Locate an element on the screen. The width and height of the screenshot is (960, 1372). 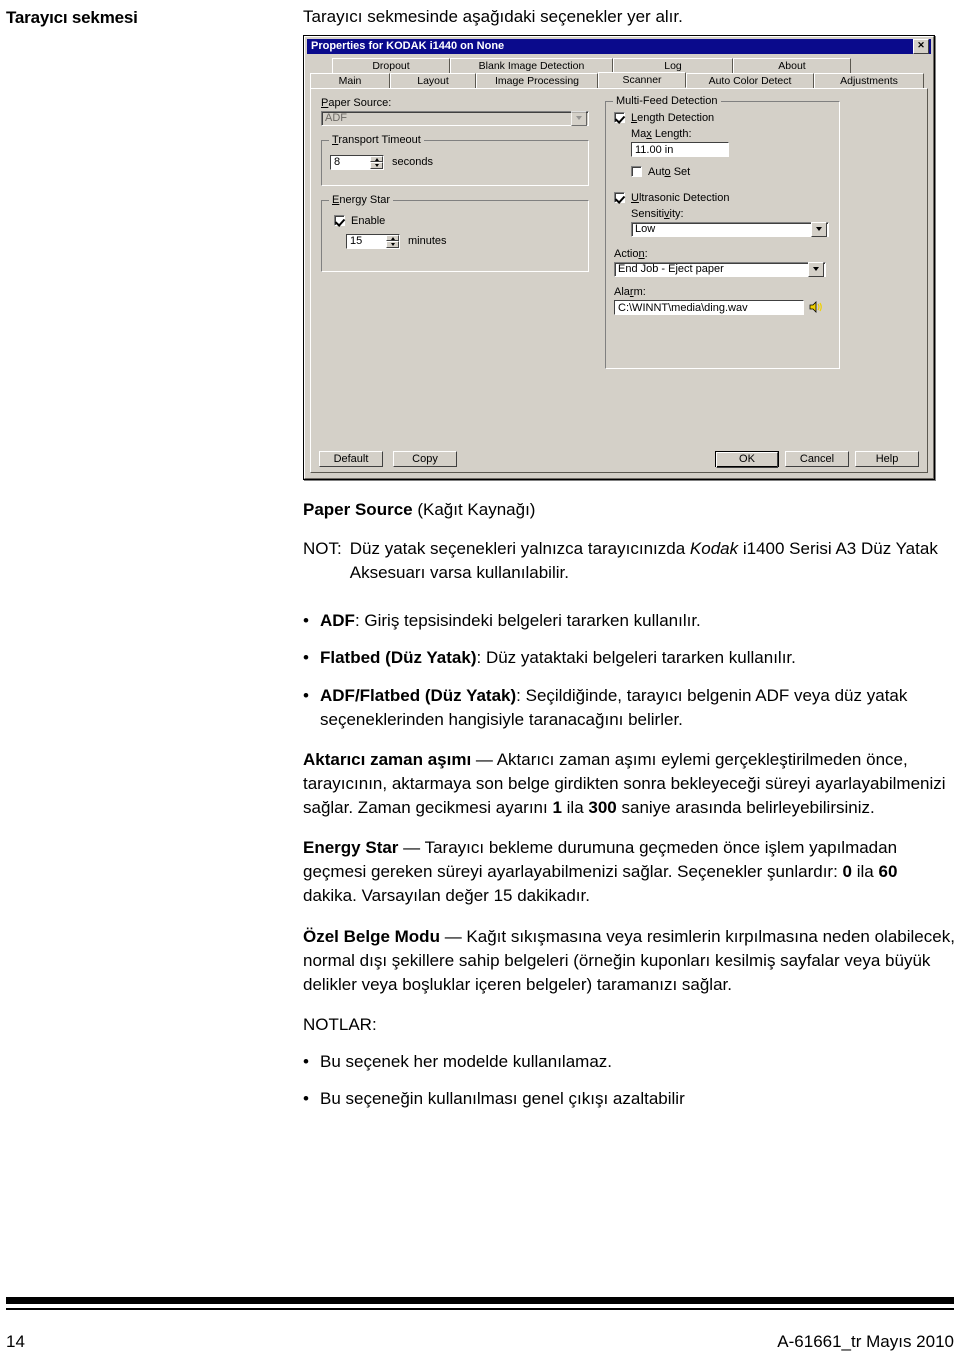
auto-set-label: Auto Set is located at coordinates (669, 171).